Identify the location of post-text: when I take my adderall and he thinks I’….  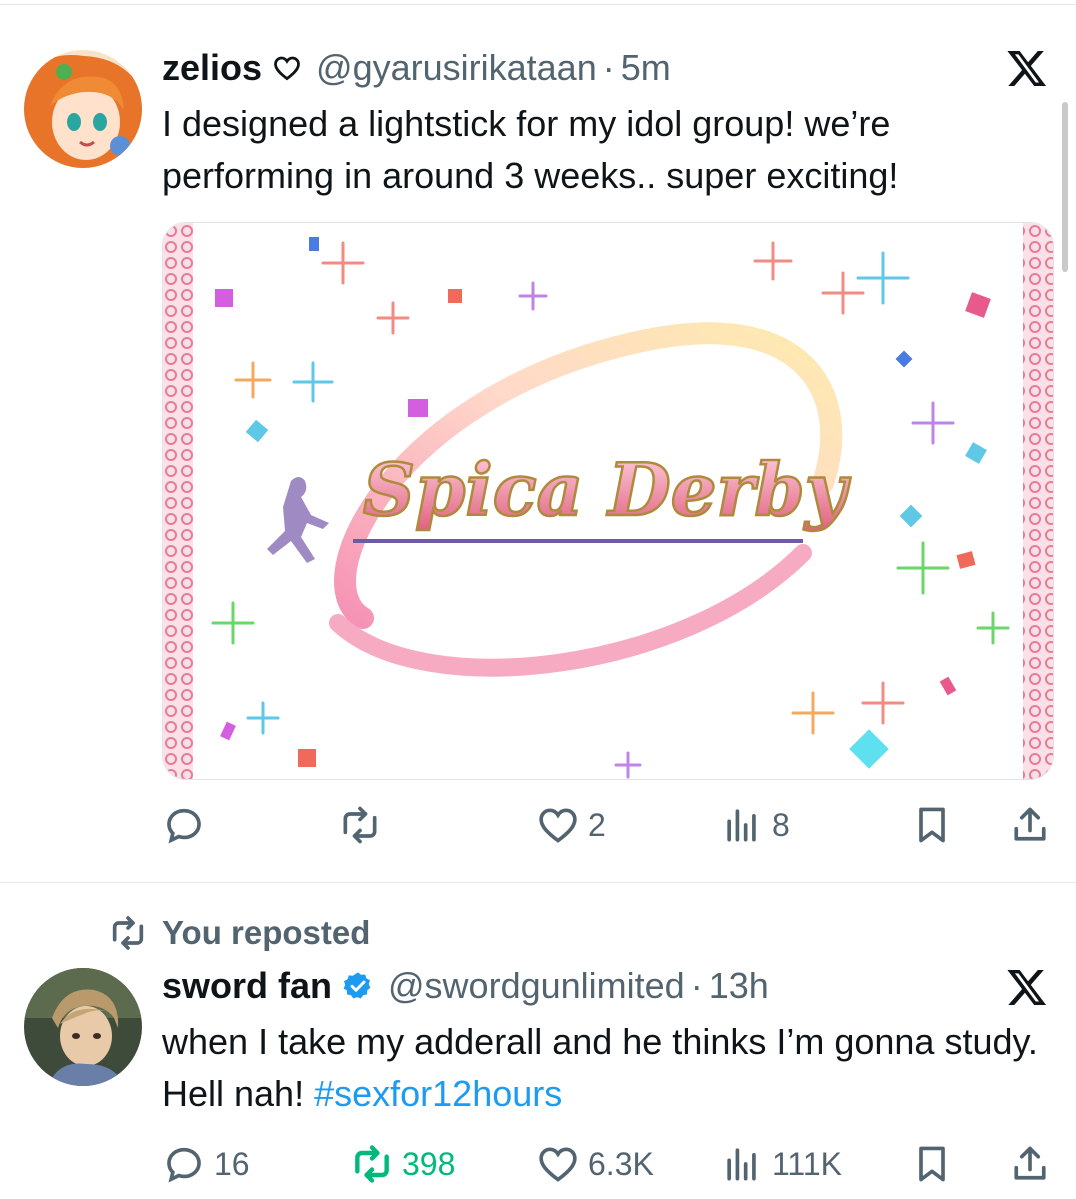
(602, 1068).